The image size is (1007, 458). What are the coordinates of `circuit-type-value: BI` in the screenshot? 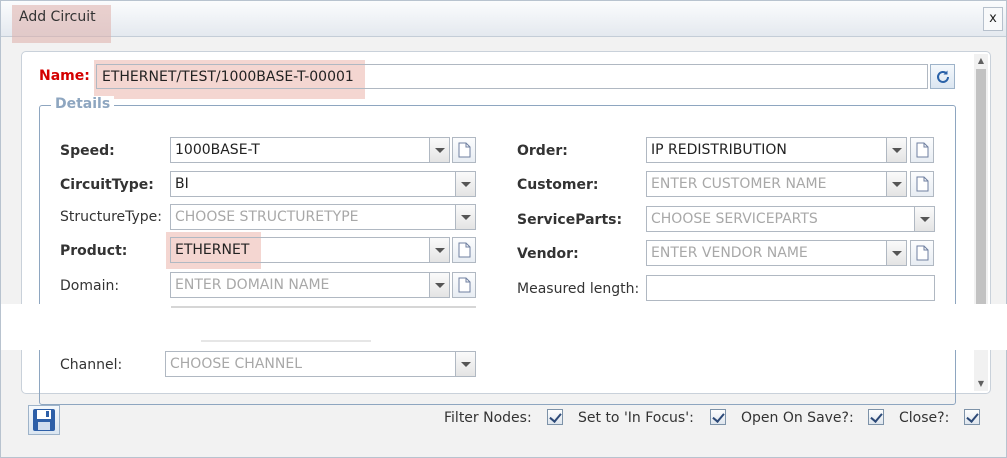 It's located at (182, 184).